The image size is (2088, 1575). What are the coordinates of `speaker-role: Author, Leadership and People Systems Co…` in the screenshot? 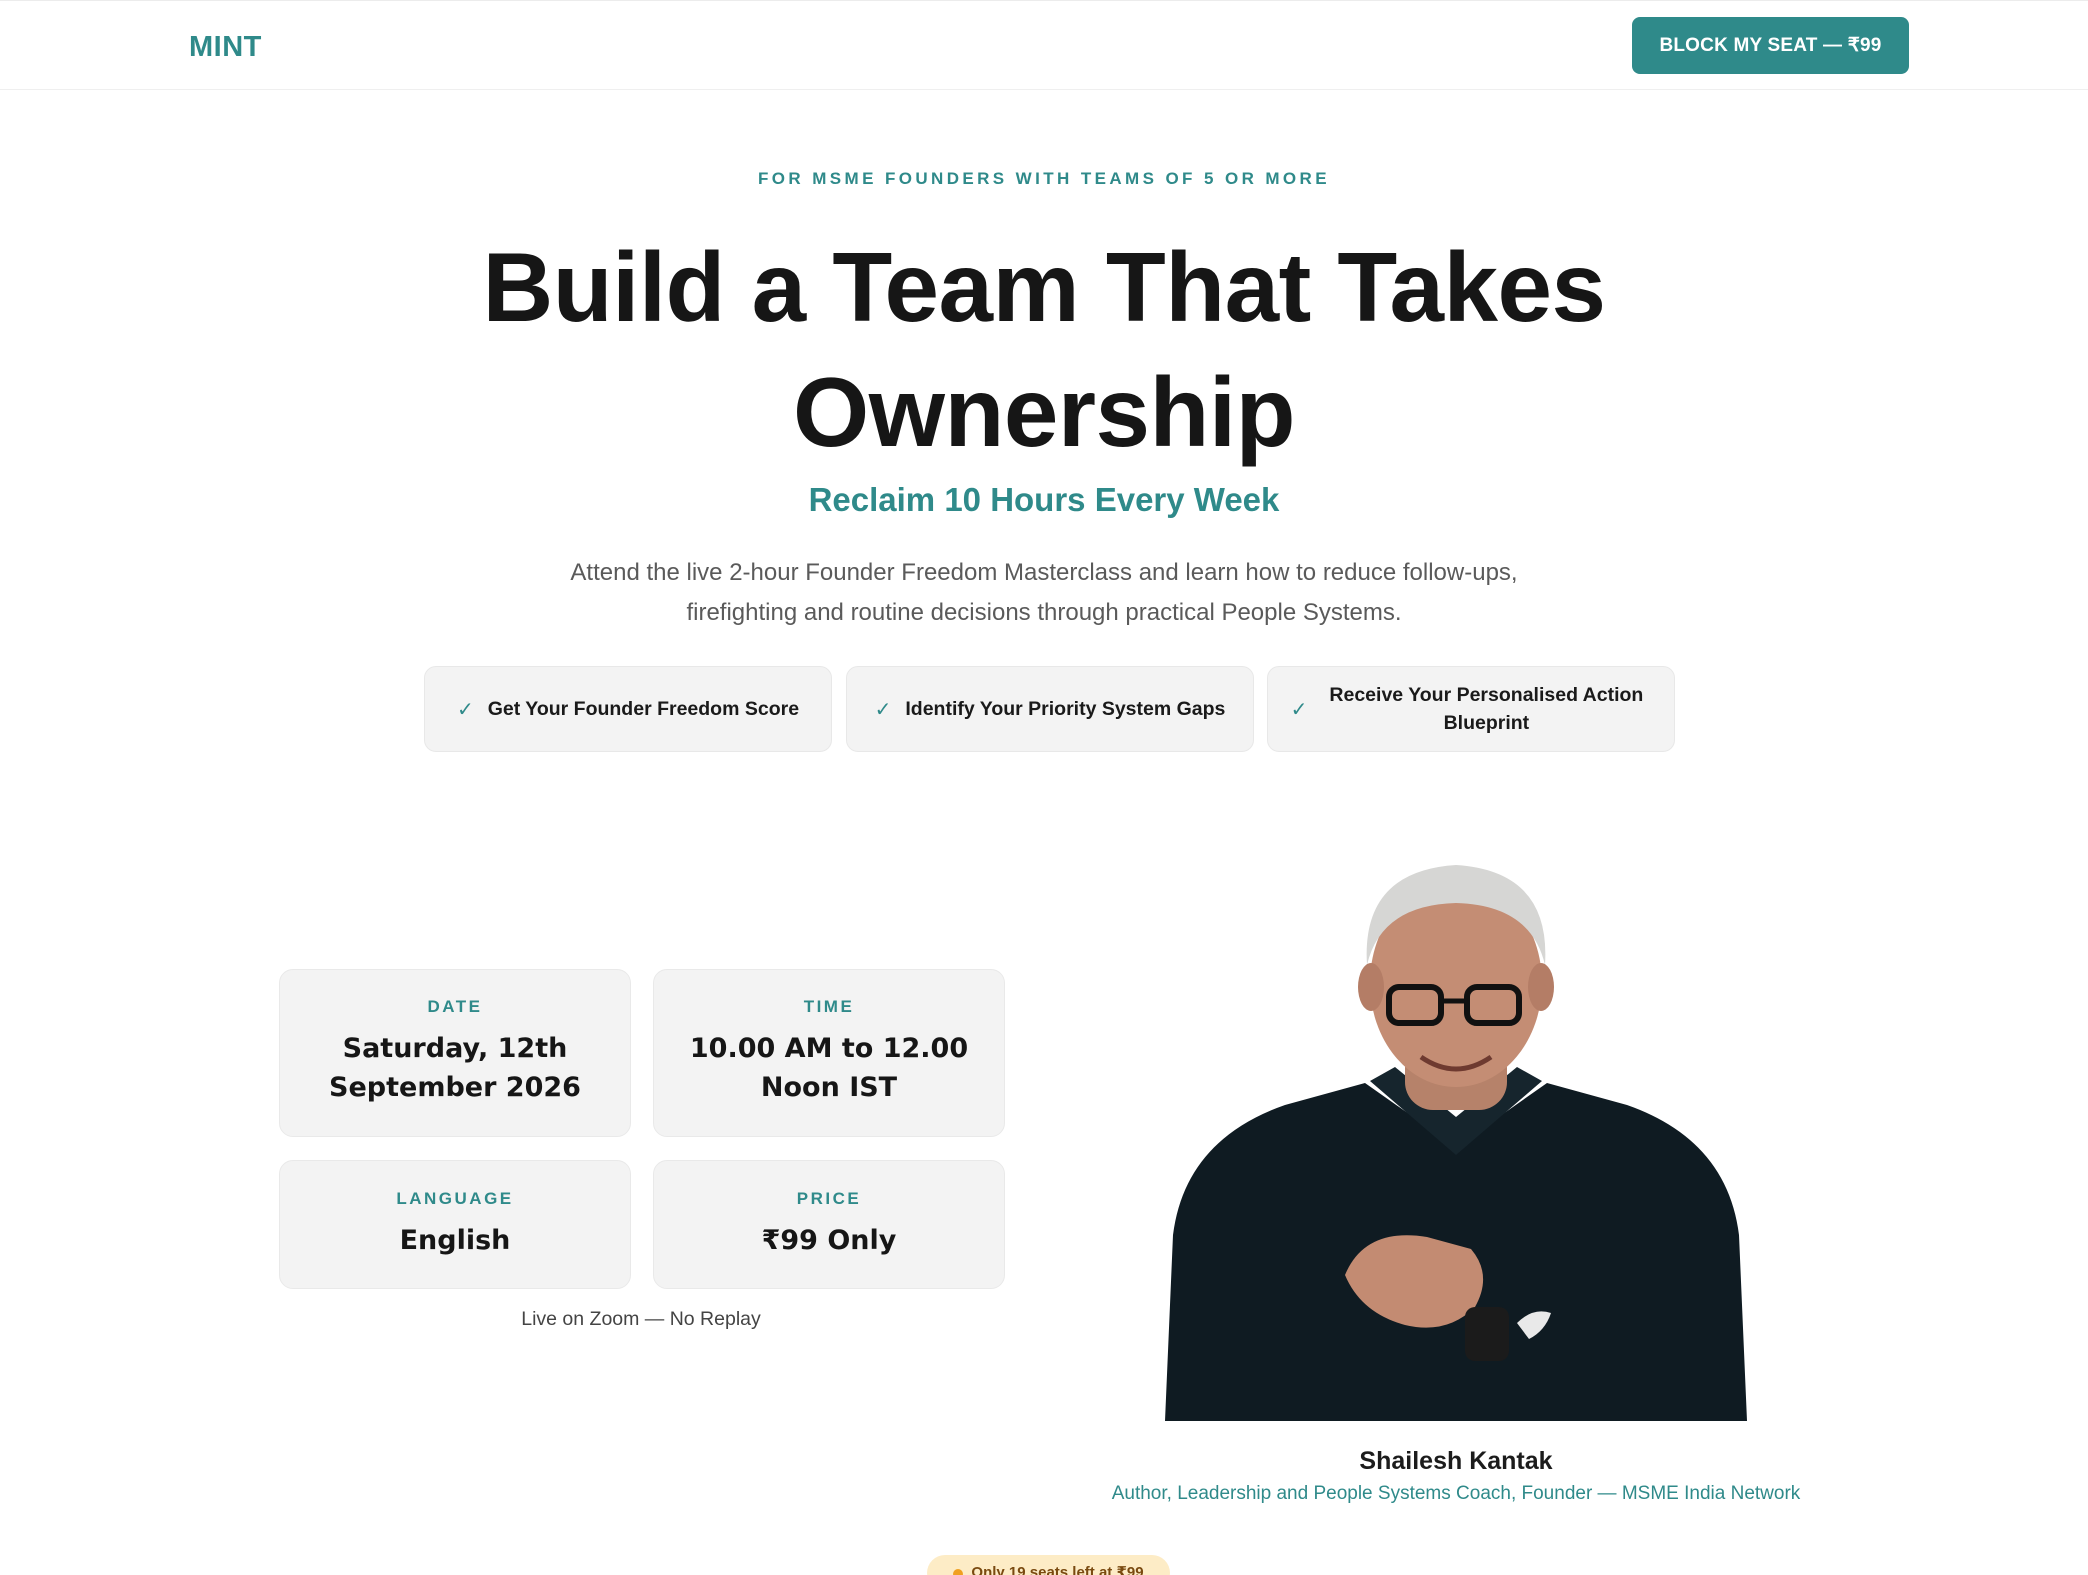 It's located at (1456, 1493).